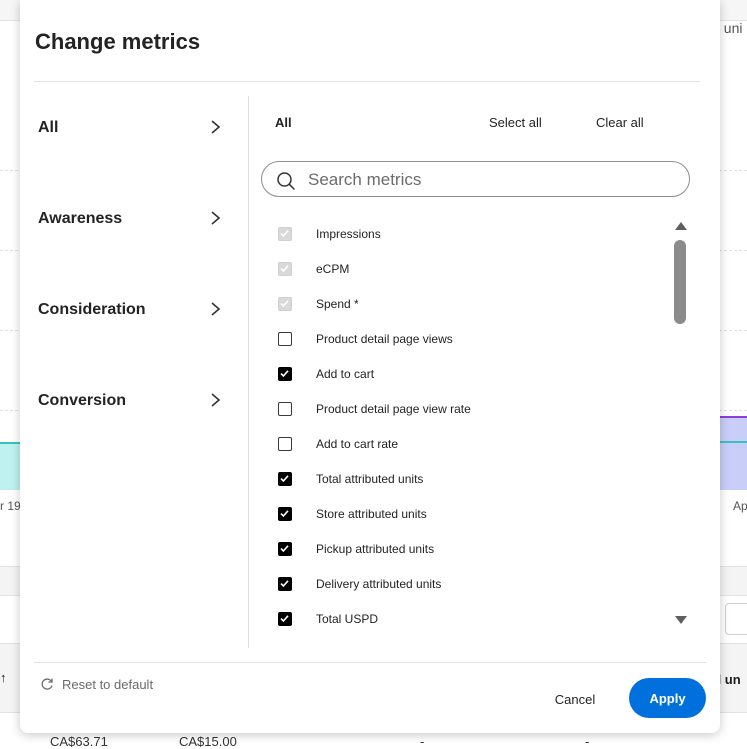 The height and width of the screenshot is (749, 747). What do you see at coordinates (465, 338) in the screenshot?
I see `metric-row: Product detail page views` at bounding box center [465, 338].